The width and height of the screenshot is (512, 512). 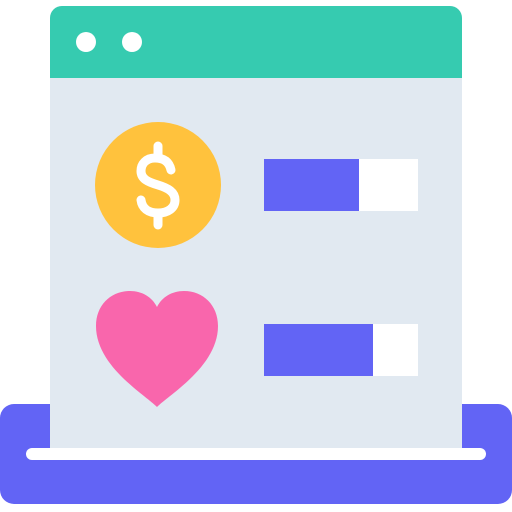 I want to click on heart-icon, so click(x=157, y=349).